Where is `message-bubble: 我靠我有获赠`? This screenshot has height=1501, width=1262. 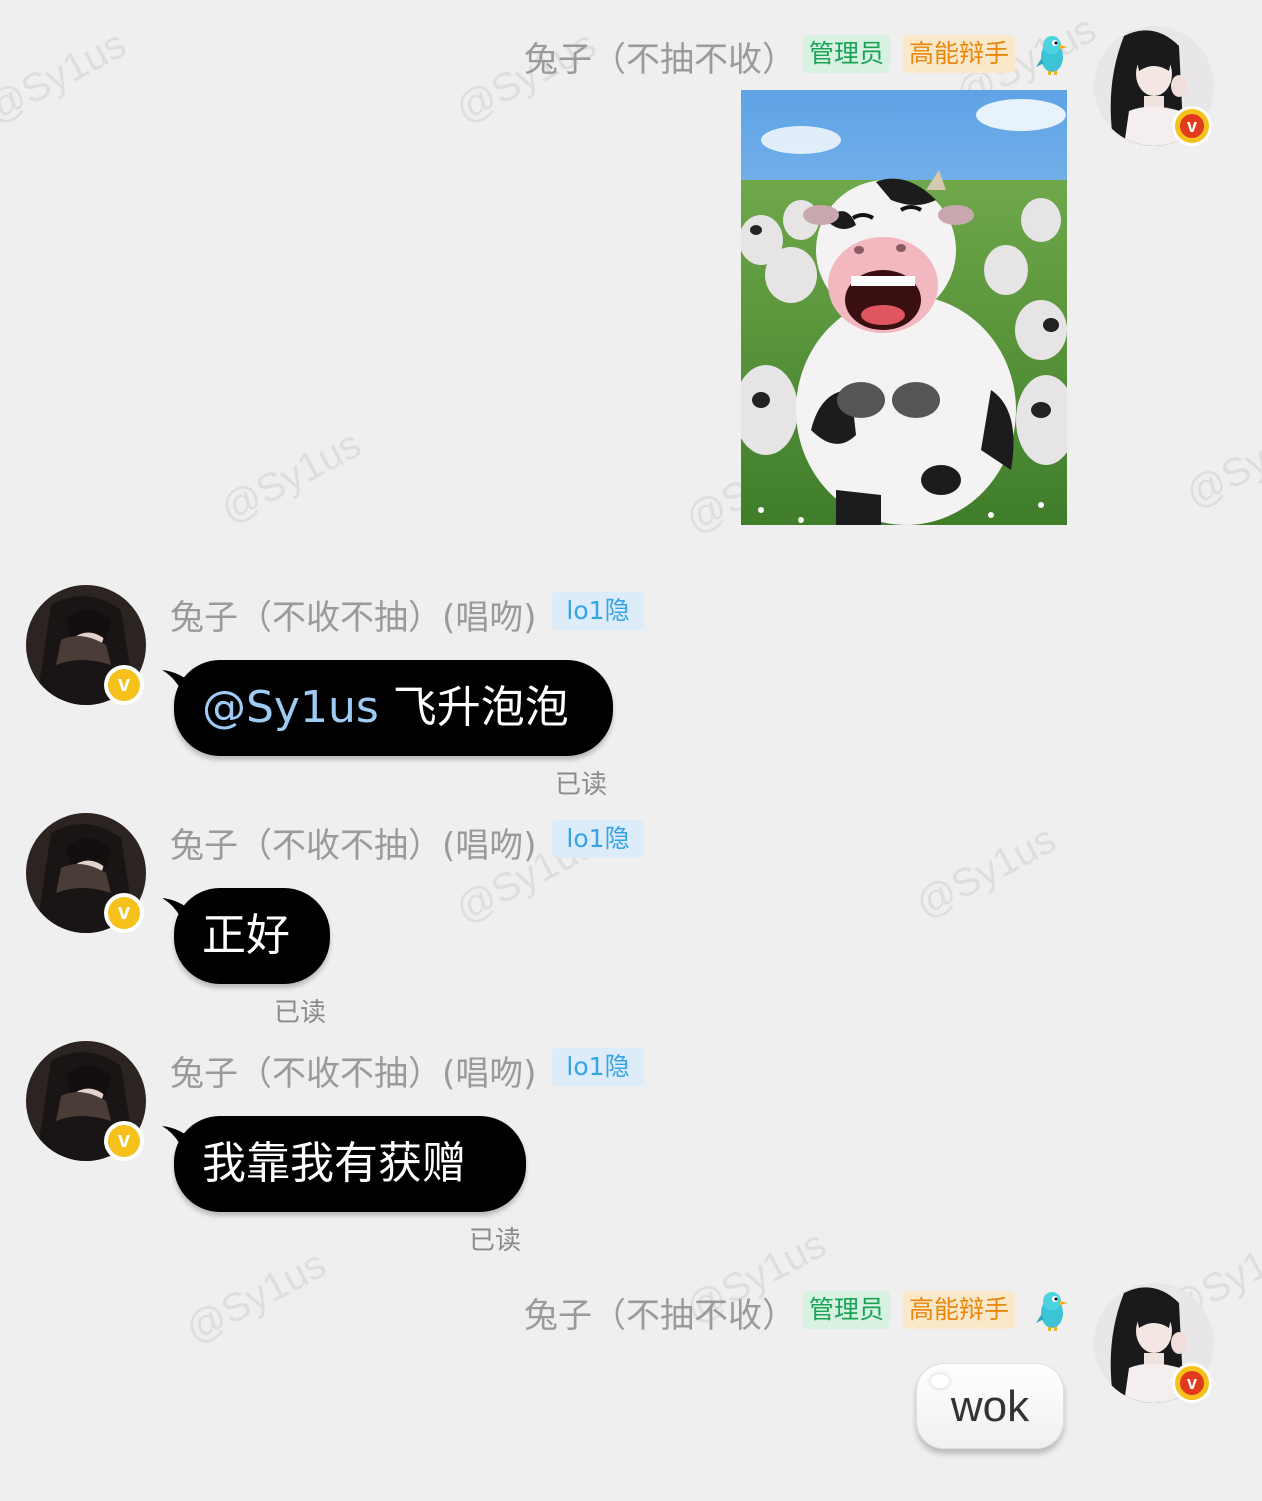
message-bubble: 我靠我有获赠 is located at coordinates (344, 1164).